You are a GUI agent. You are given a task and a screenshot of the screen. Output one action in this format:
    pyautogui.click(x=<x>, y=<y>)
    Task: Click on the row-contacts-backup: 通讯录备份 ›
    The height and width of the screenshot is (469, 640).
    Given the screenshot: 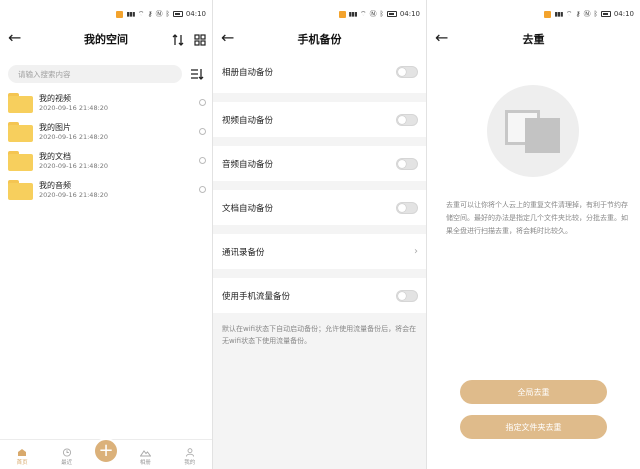 What is the action you would take?
    pyautogui.click(x=319, y=251)
    